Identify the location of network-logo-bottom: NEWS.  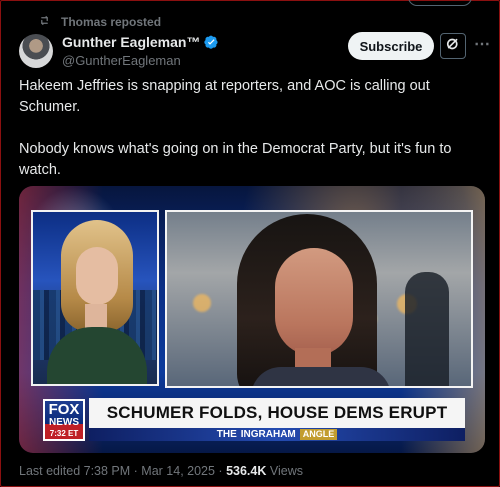
(64, 422).